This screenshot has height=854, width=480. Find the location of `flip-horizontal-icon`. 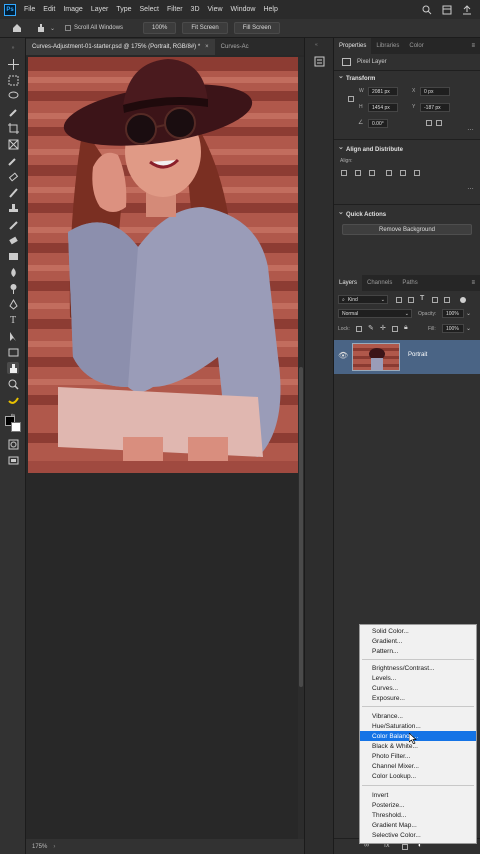

flip-horizontal-icon is located at coordinates (429, 123).